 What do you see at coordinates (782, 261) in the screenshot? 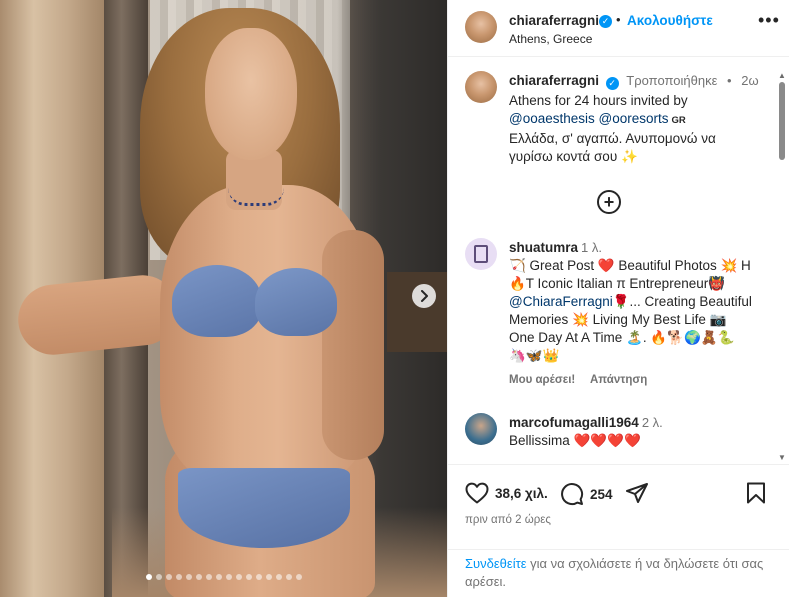
I see `comments-scrollbar: ▲ ▼` at bounding box center [782, 261].